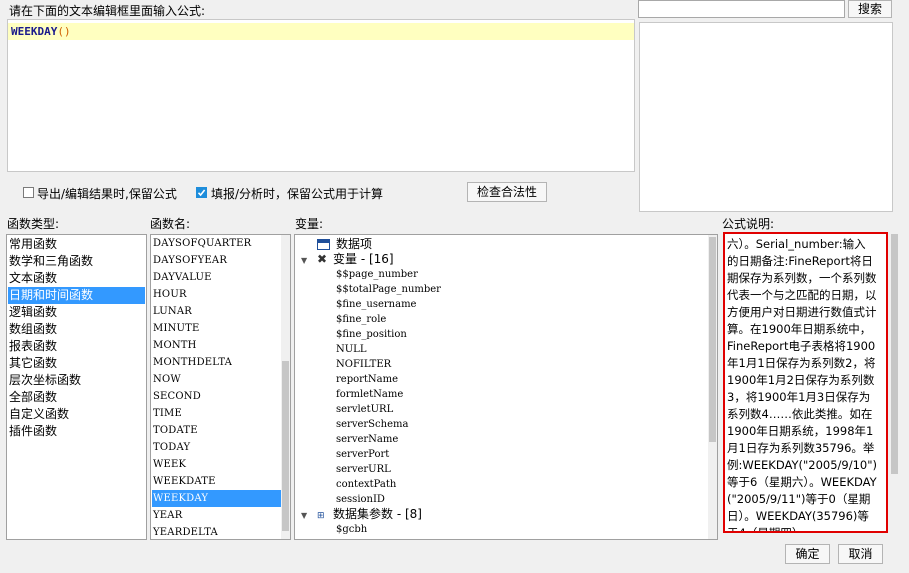 This screenshot has width=909, height=573. Describe the element at coordinates (76, 261) in the screenshot. I see `category-item: 数学和三角函数` at that location.